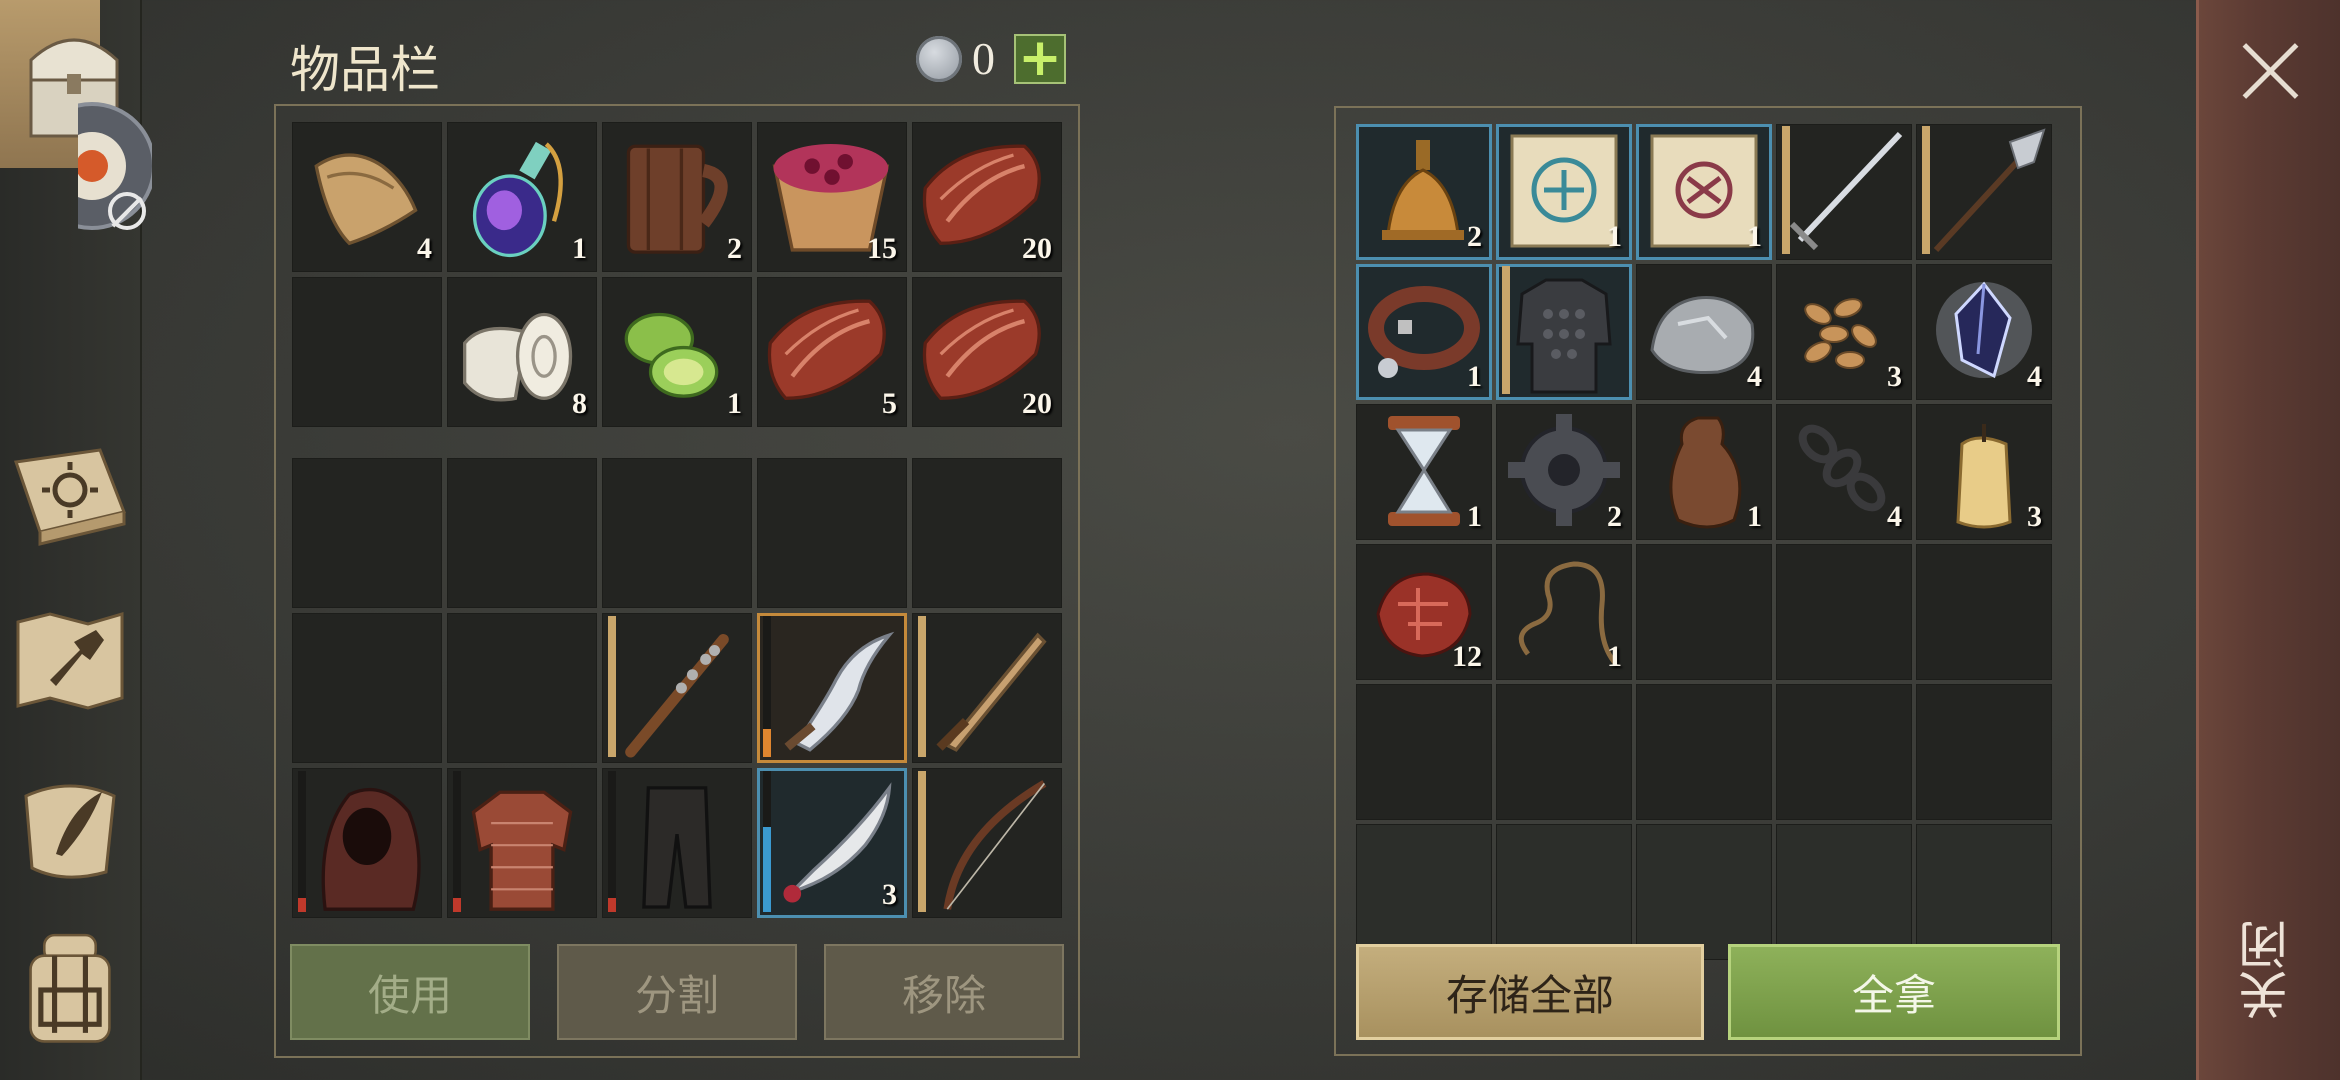 Image resolution: width=2340 pixels, height=1080 pixels. Describe the element at coordinates (371, 849) in the screenshot. I see `hood-icon` at that location.